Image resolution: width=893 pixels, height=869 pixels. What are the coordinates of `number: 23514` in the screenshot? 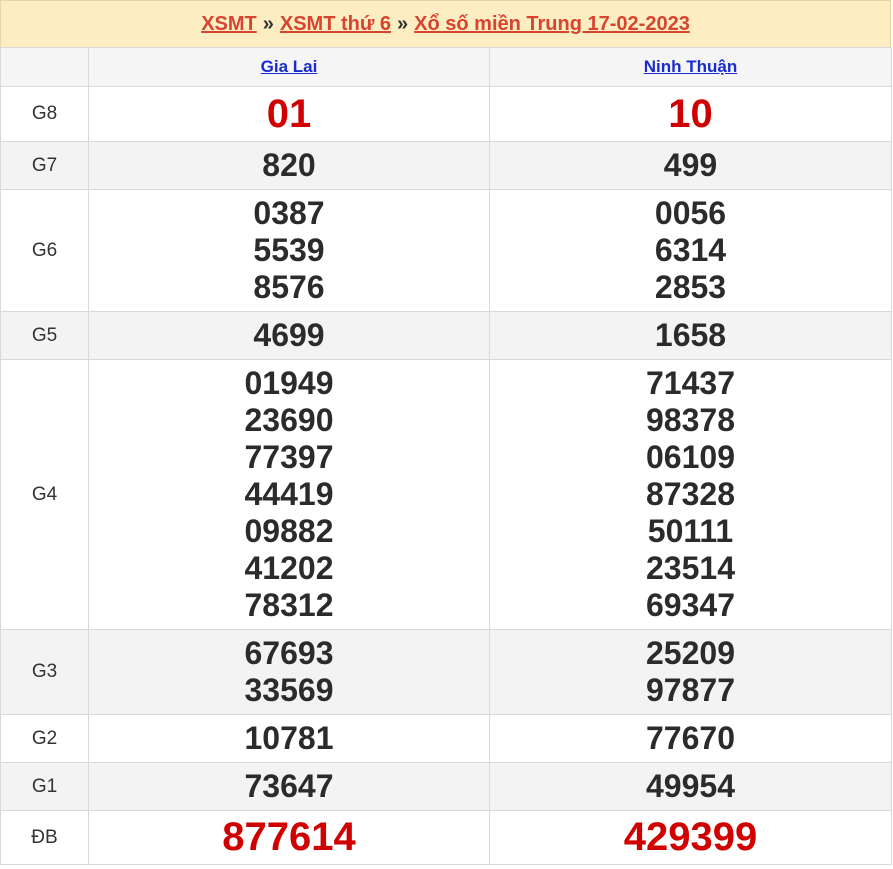 It's located at (690, 568).